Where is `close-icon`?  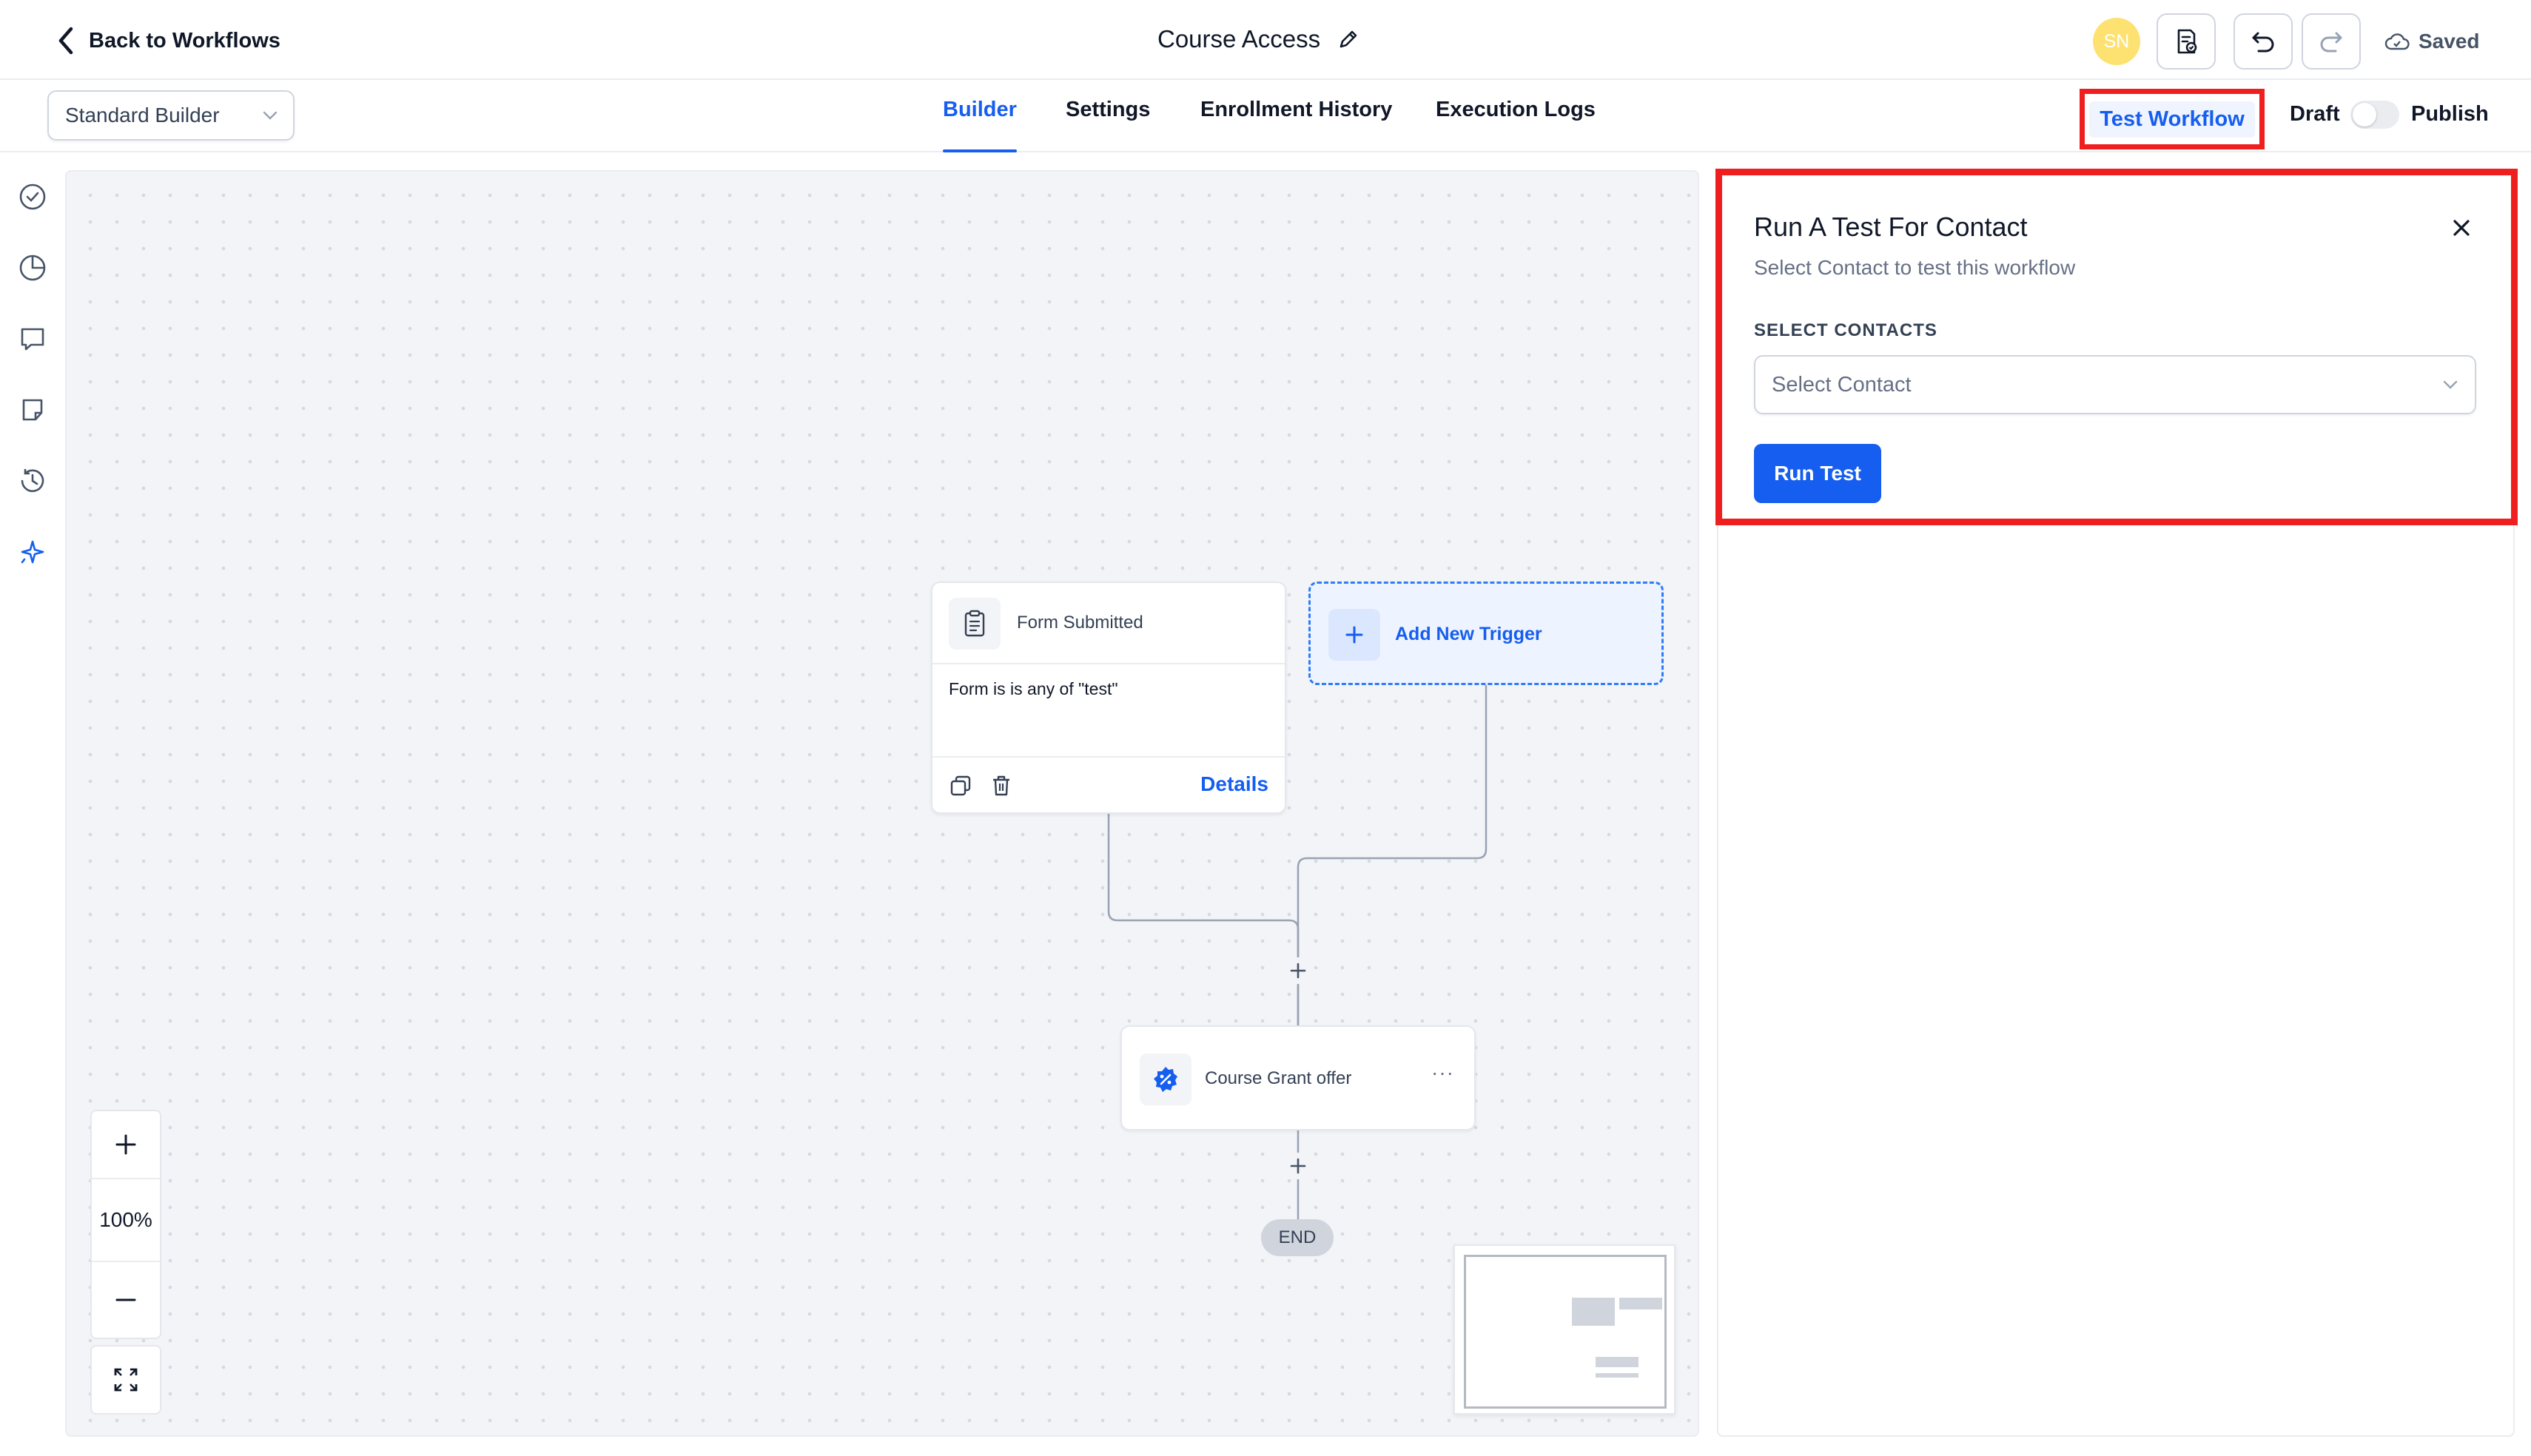 close-icon is located at coordinates (2461, 228).